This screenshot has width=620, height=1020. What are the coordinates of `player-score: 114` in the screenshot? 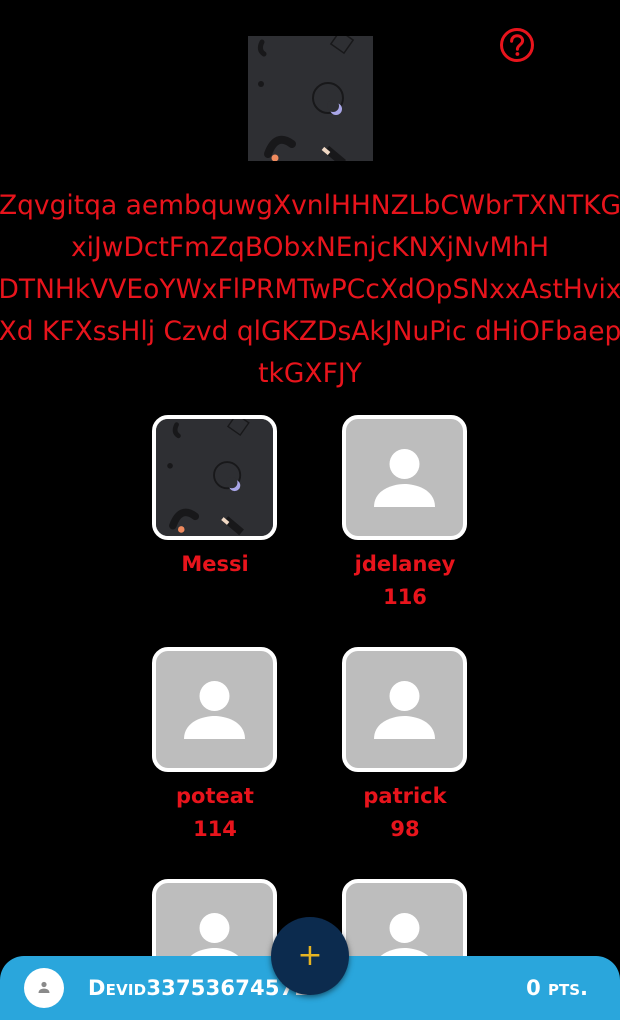 It's located at (215, 829).